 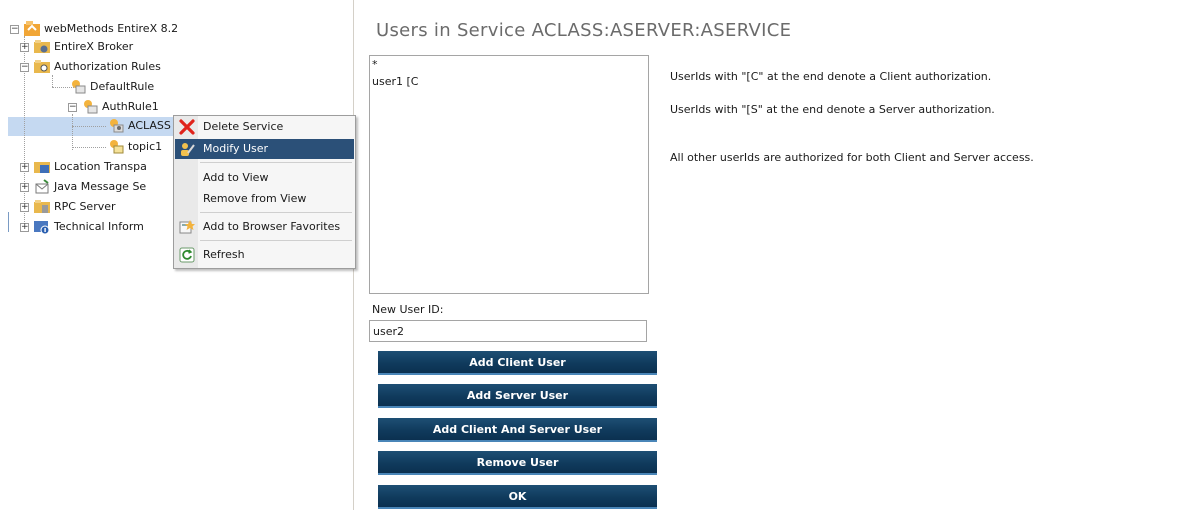 I want to click on red-x-icon, so click(x=187, y=127).